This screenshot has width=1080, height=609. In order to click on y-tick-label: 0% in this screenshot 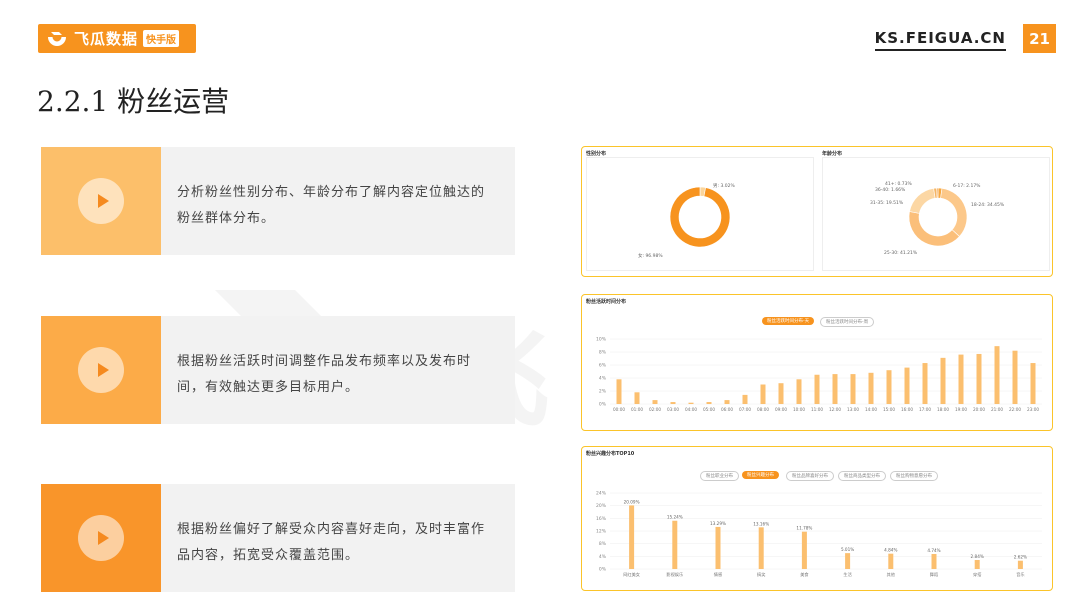, I will do `click(603, 405)`.